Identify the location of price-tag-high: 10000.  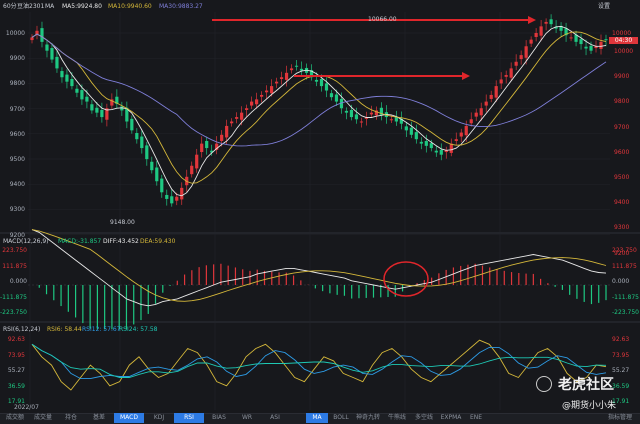
(622, 33).